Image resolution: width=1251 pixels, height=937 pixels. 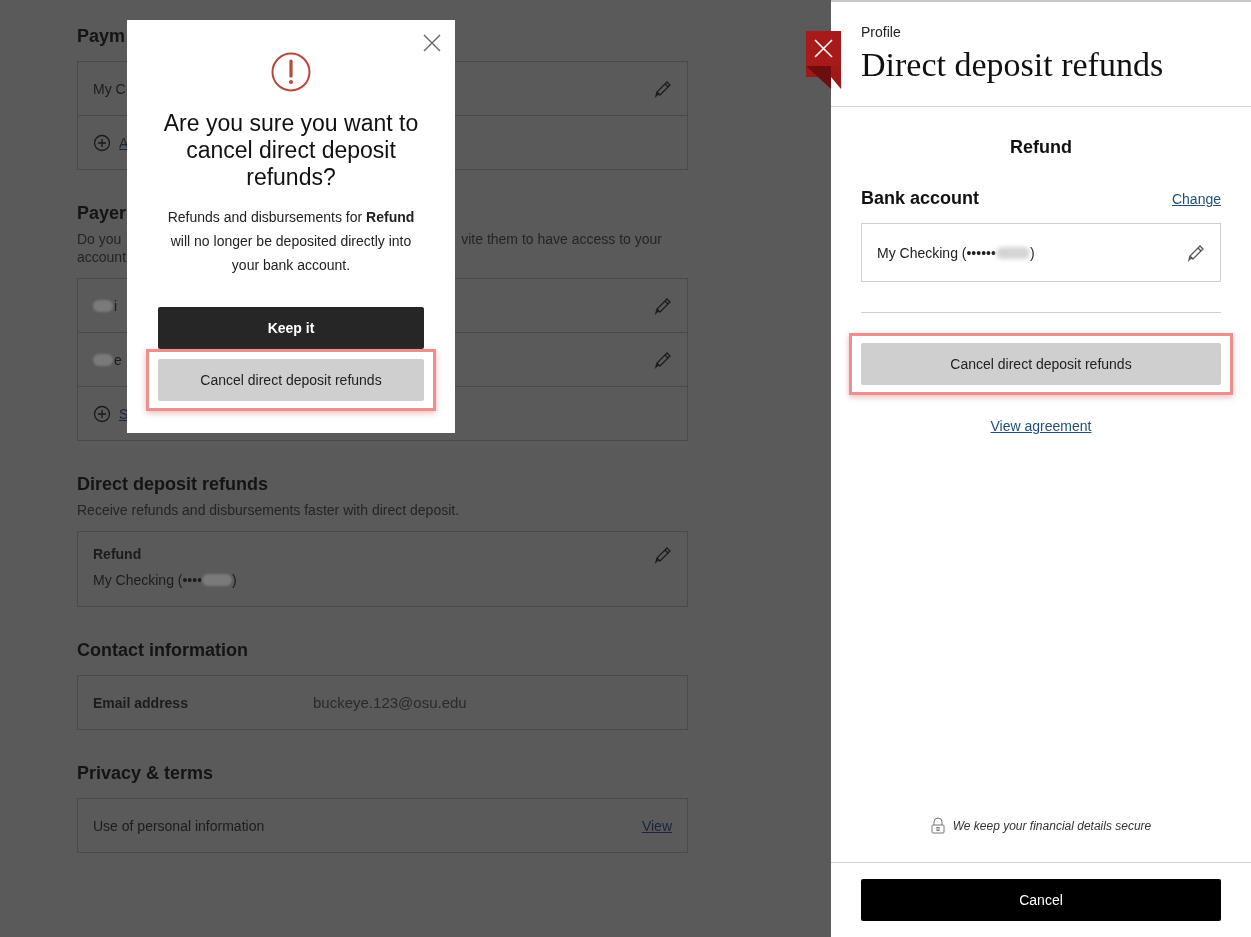 What do you see at coordinates (291, 72) in the screenshot?
I see `alert-icon` at bounding box center [291, 72].